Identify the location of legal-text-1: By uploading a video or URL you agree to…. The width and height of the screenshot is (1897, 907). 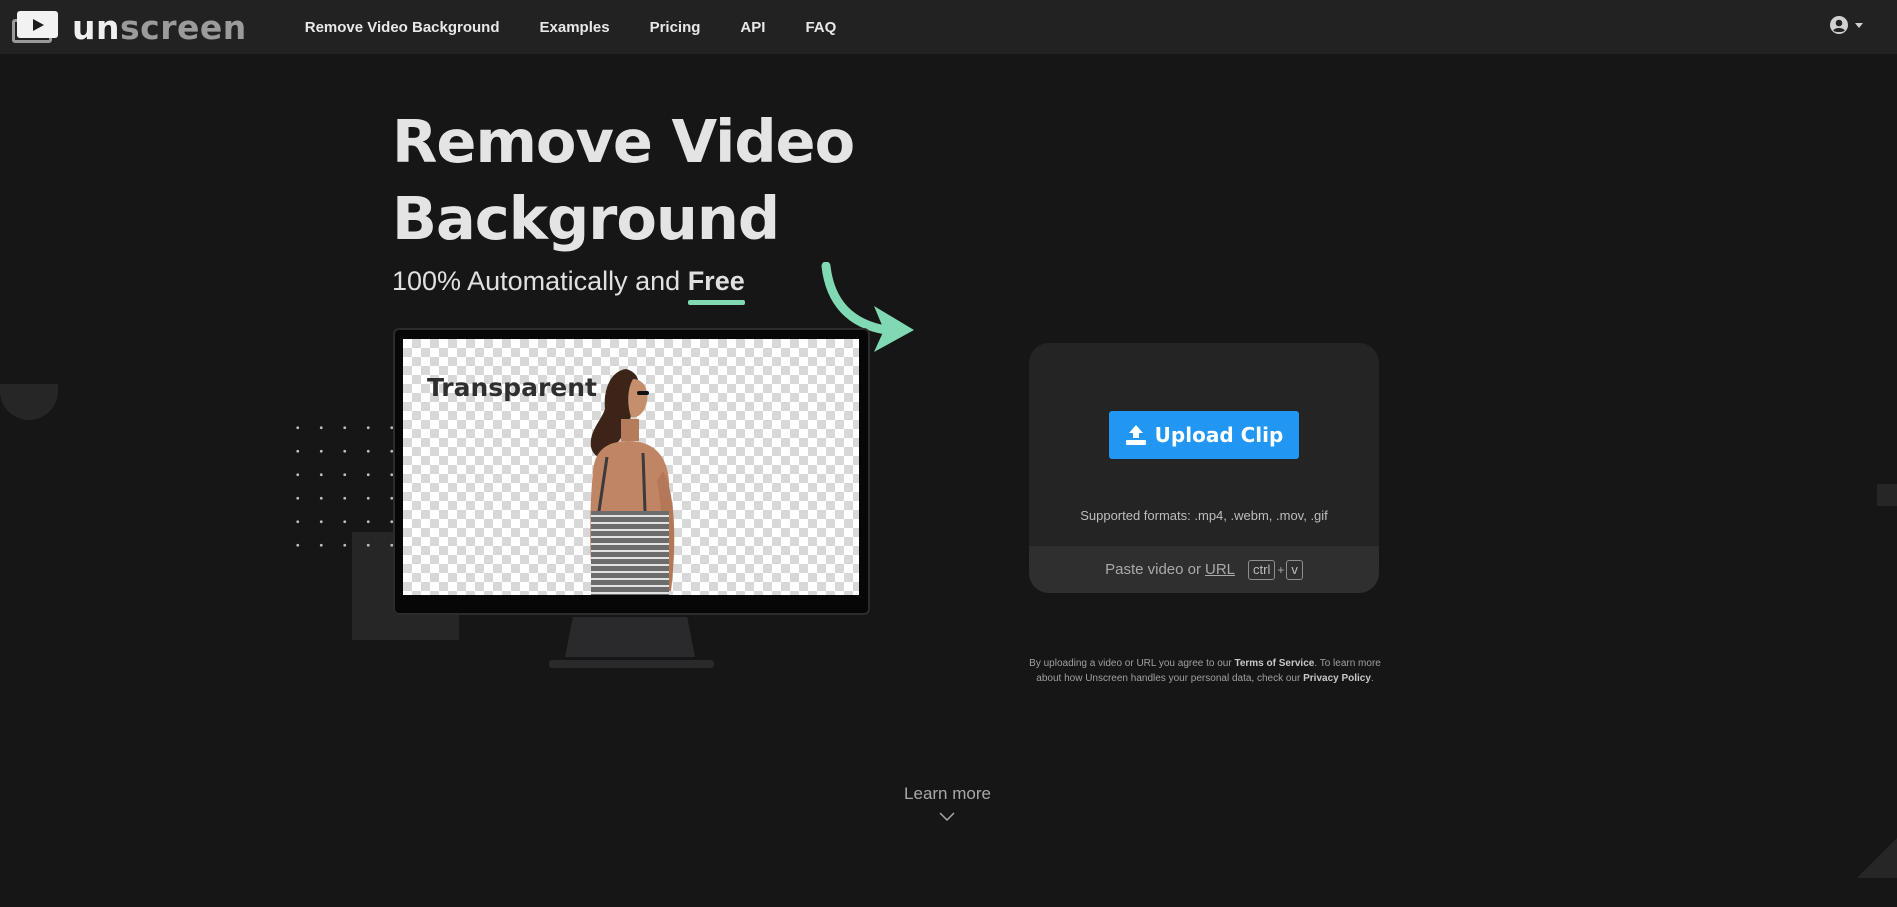
(1132, 663).